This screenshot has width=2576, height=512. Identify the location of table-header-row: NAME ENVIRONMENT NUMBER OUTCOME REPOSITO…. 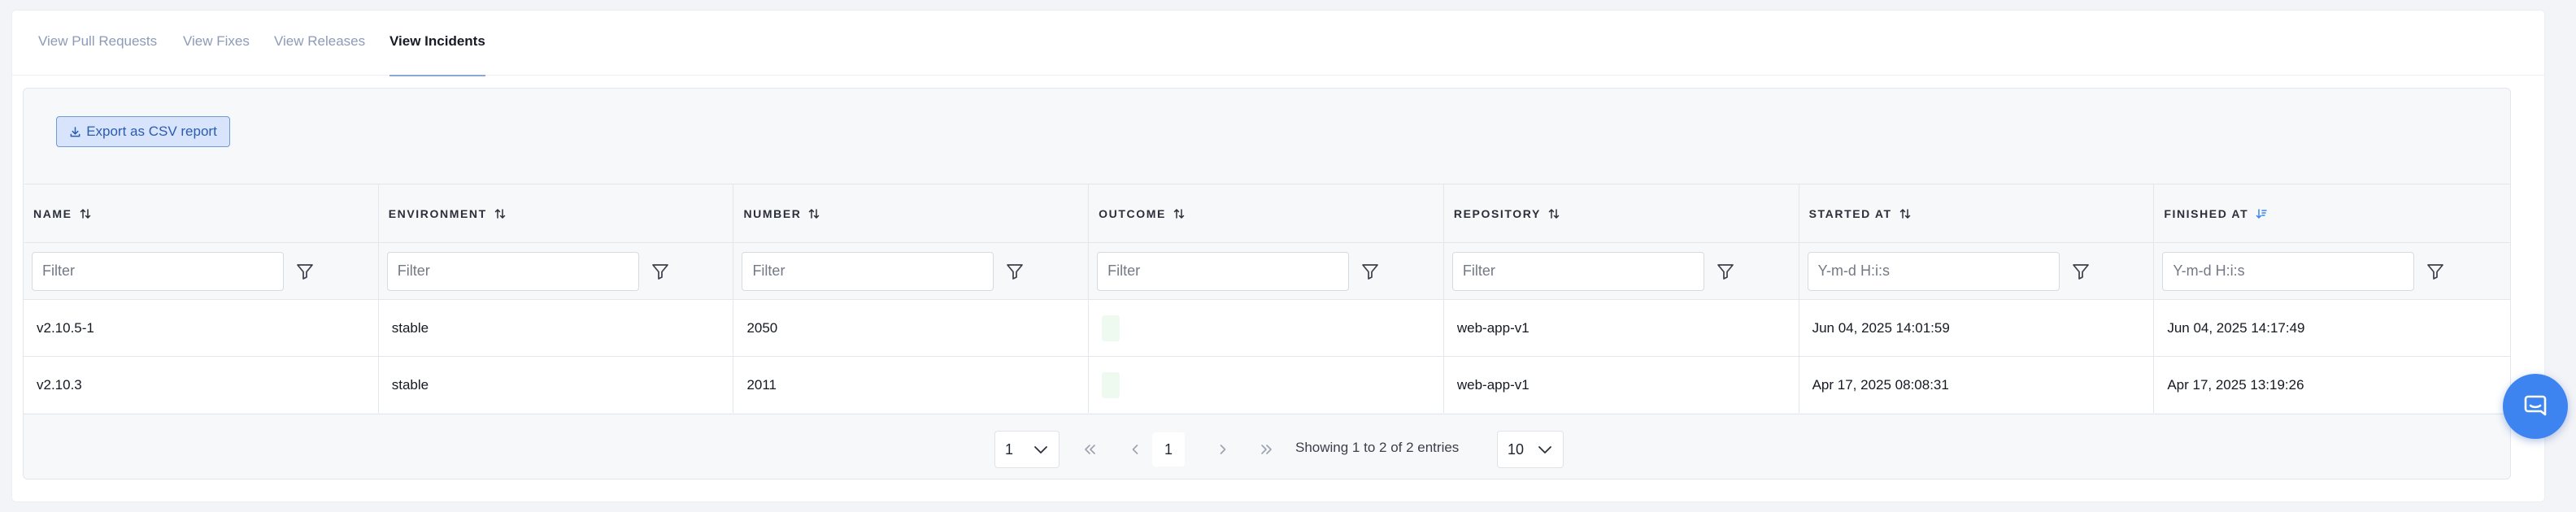
(1267, 213).